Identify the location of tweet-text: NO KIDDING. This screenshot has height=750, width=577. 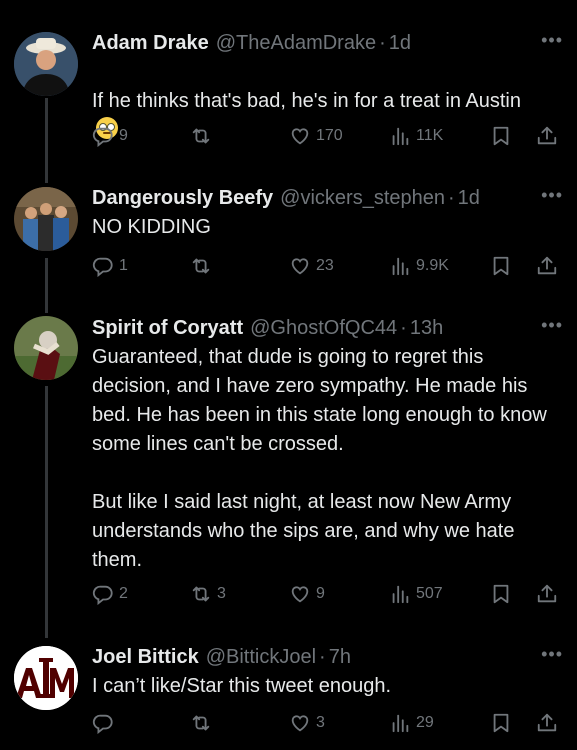
(151, 227).